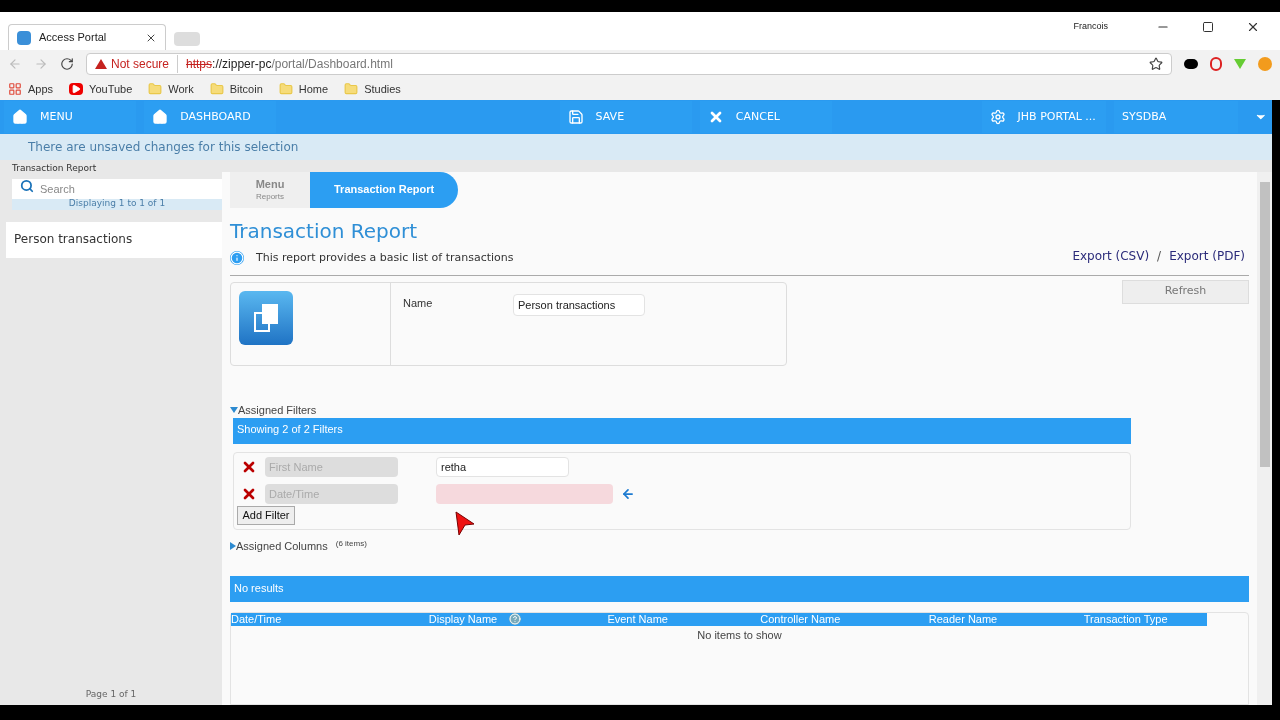 The width and height of the screenshot is (1280, 720). I want to click on help-icon, so click(515, 619).